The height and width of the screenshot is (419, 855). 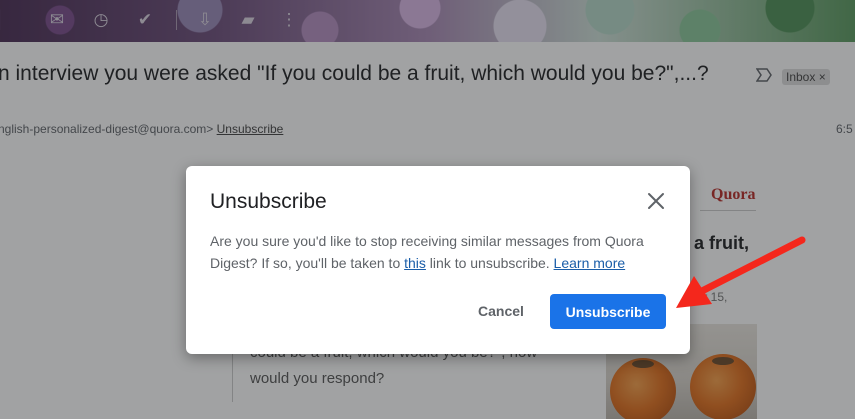 What do you see at coordinates (590, 263) in the screenshot?
I see `learn-more-link: Learn more` at bounding box center [590, 263].